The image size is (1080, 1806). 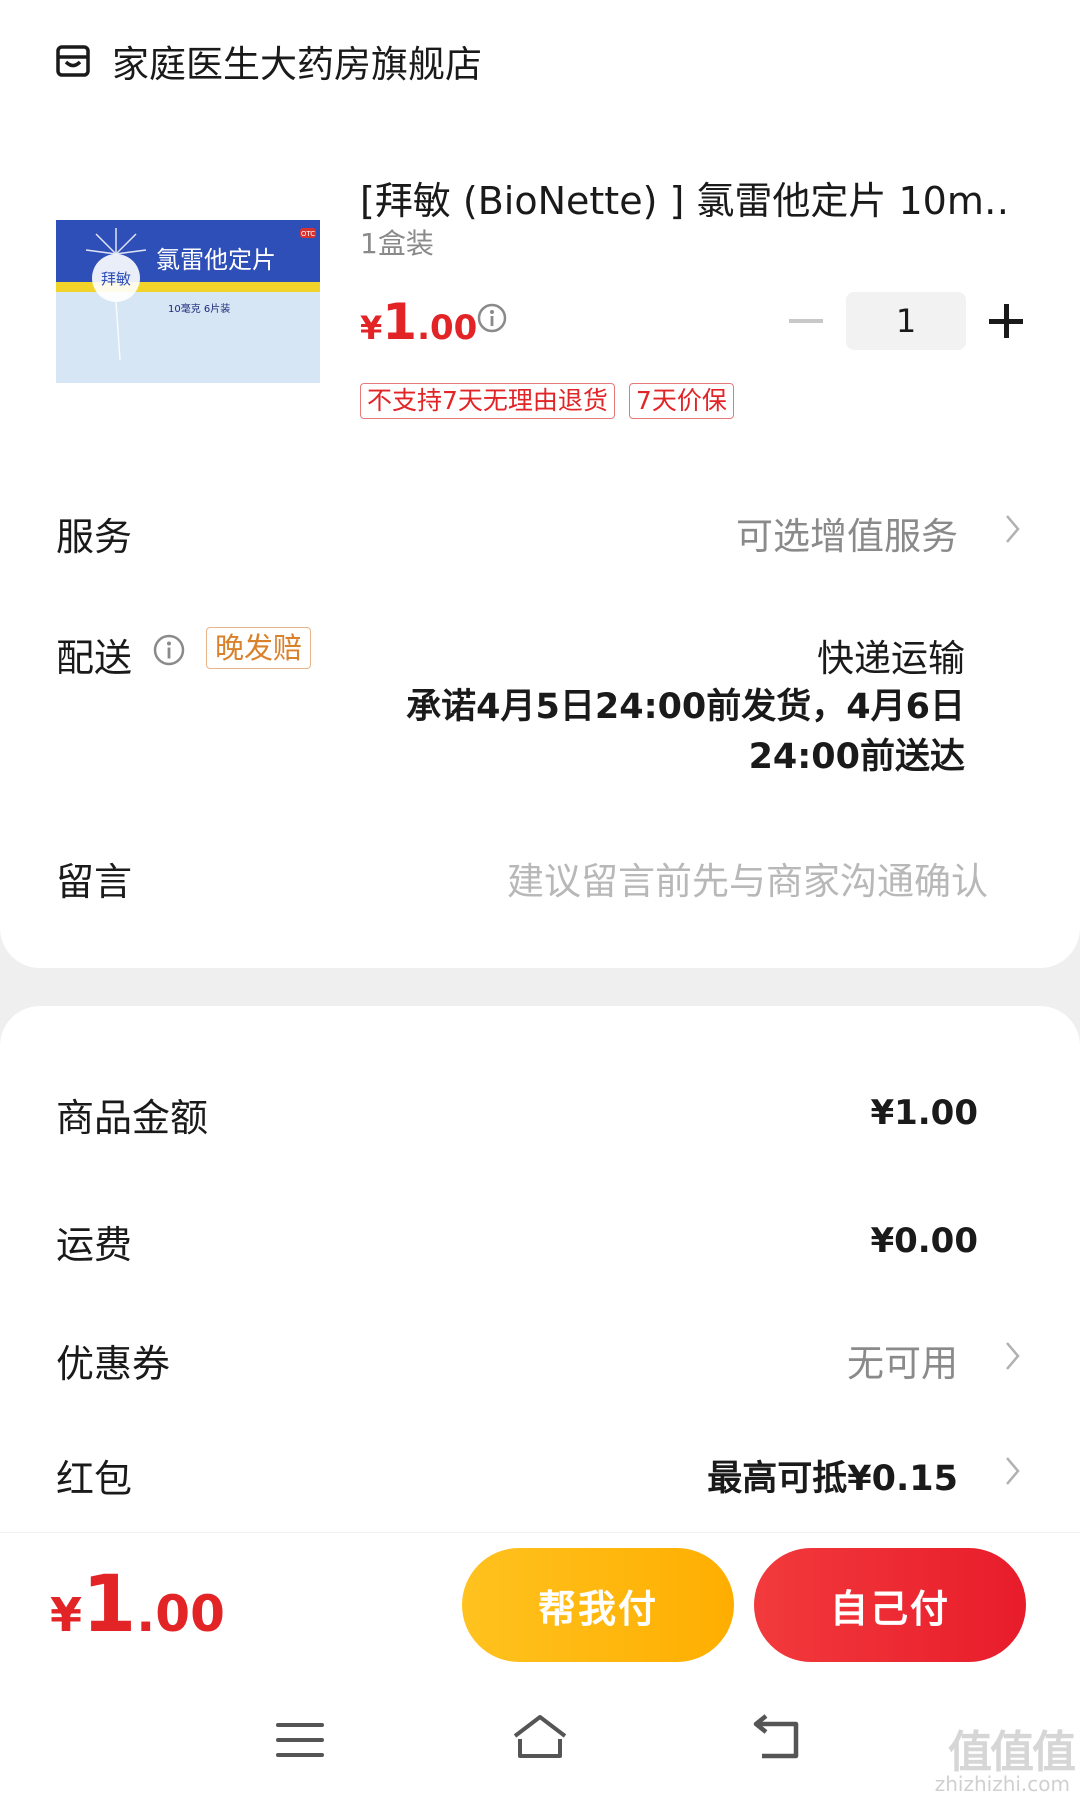 What do you see at coordinates (847, 533) in the screenshot?
I see `service-value: 可选增值服务` at bounding box center [847, 533].